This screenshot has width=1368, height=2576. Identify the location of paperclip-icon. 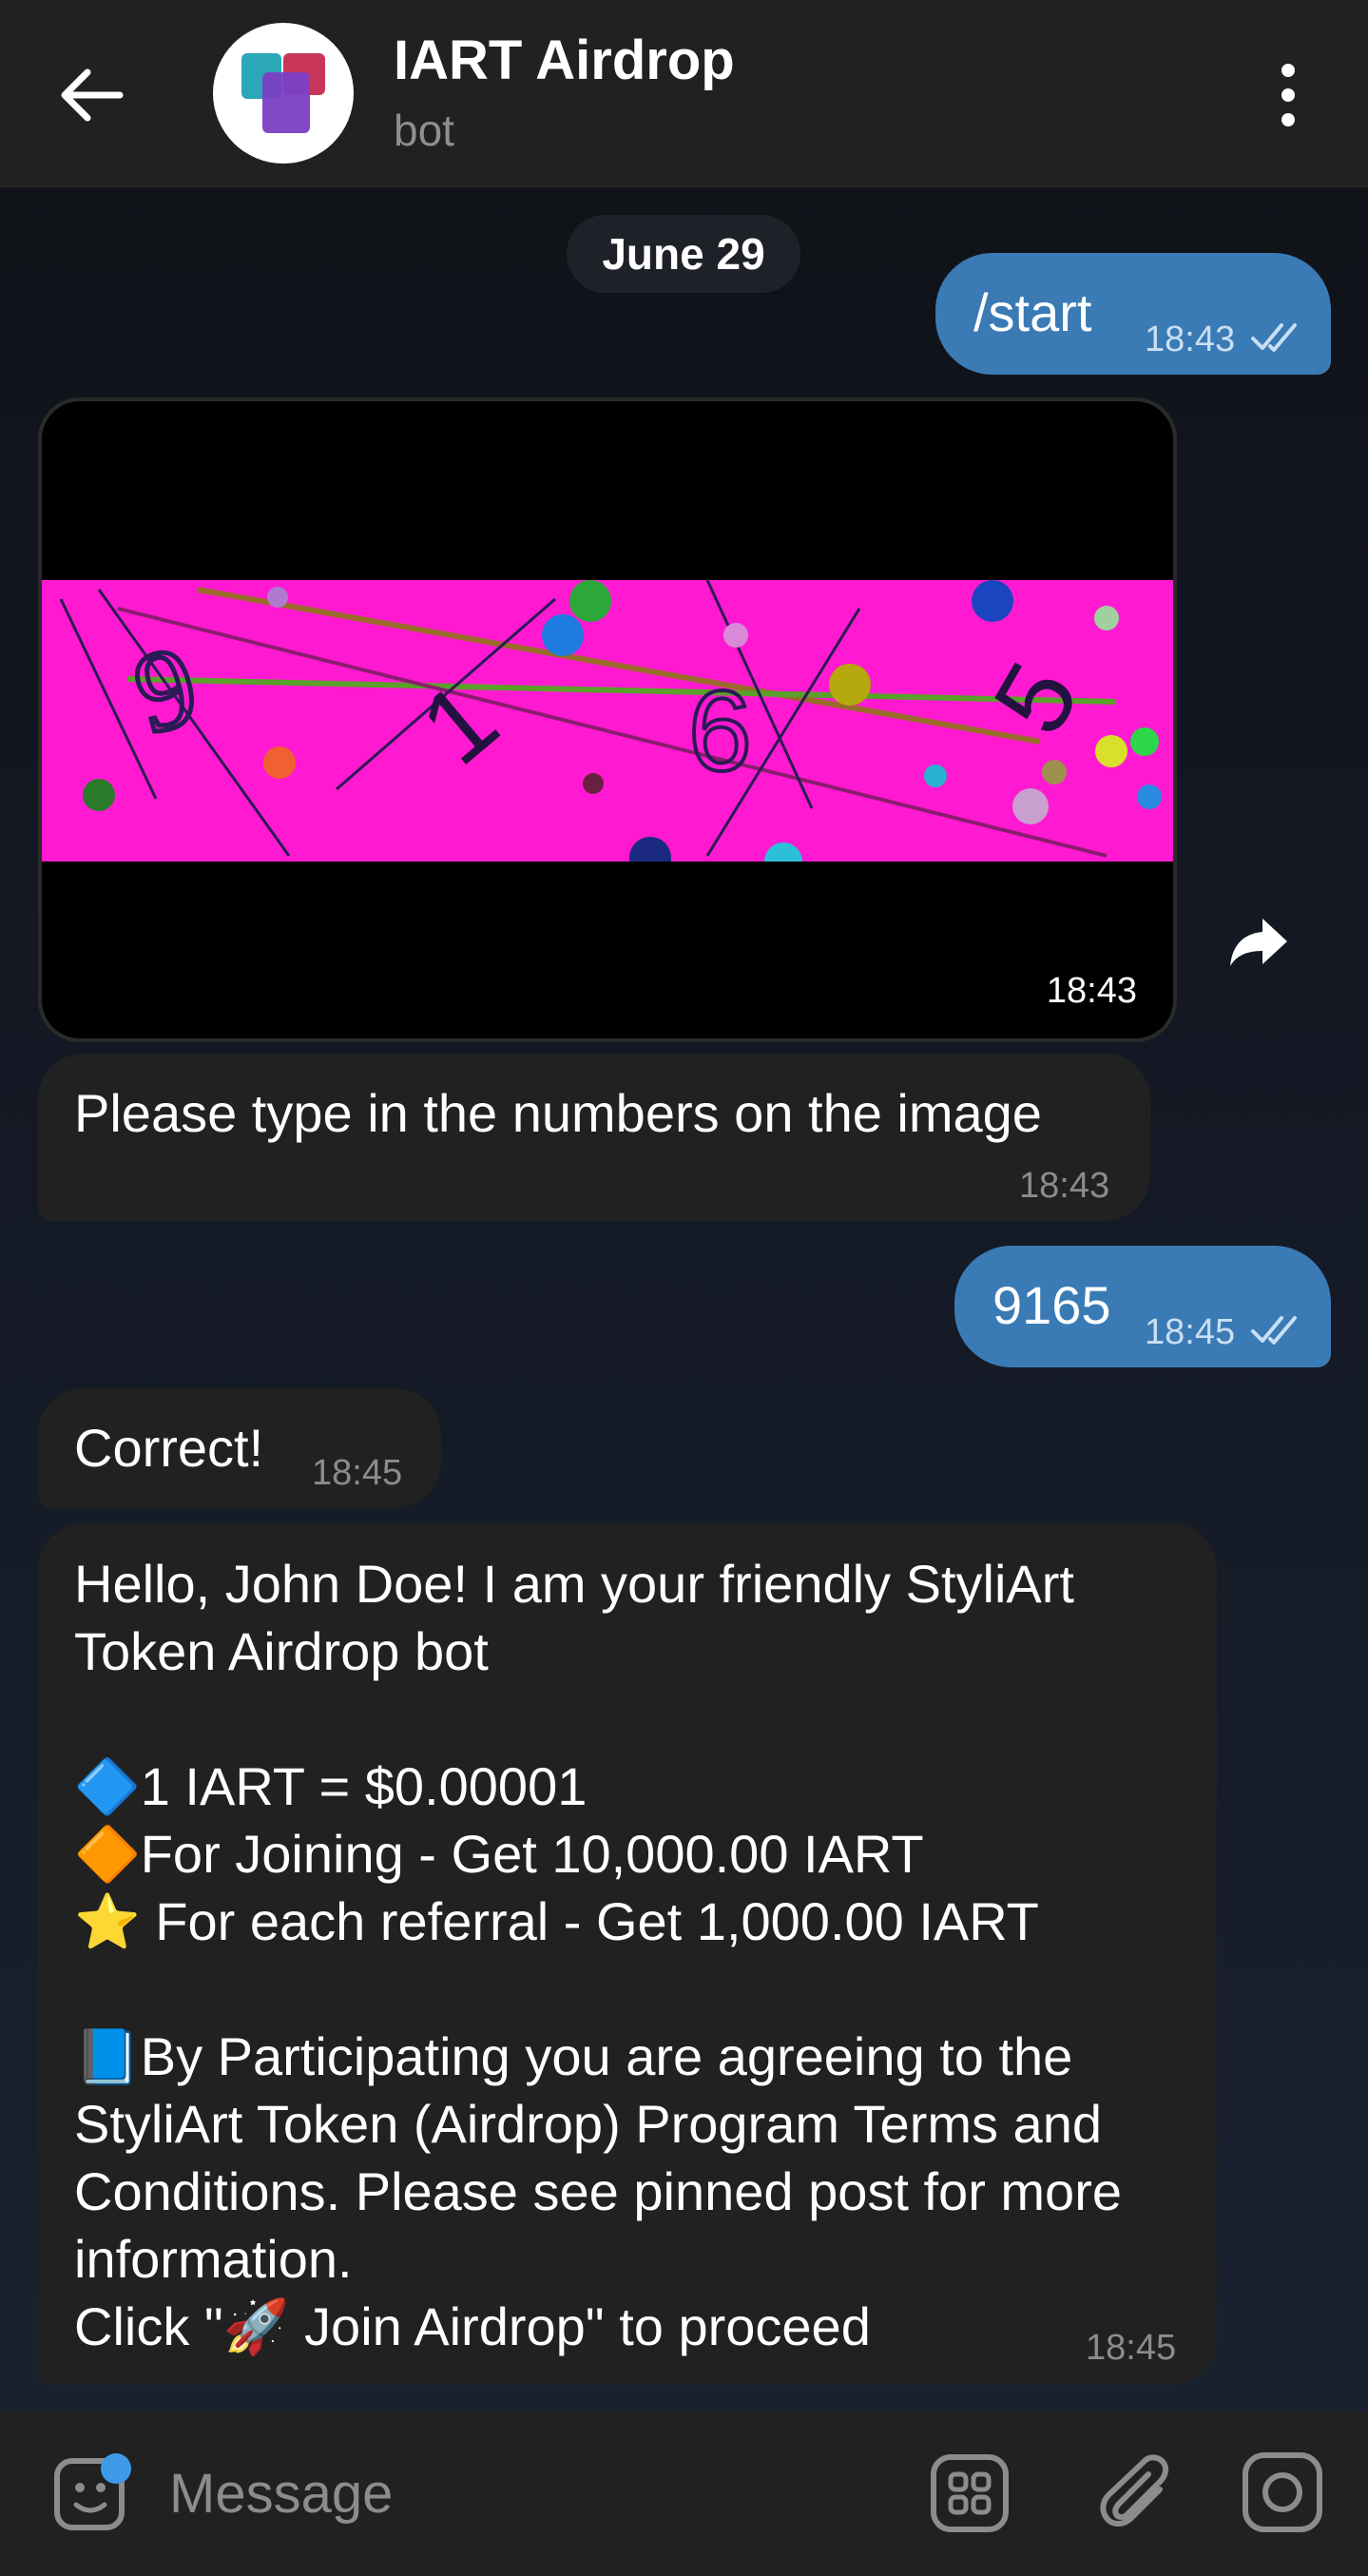
(1135, 2491).